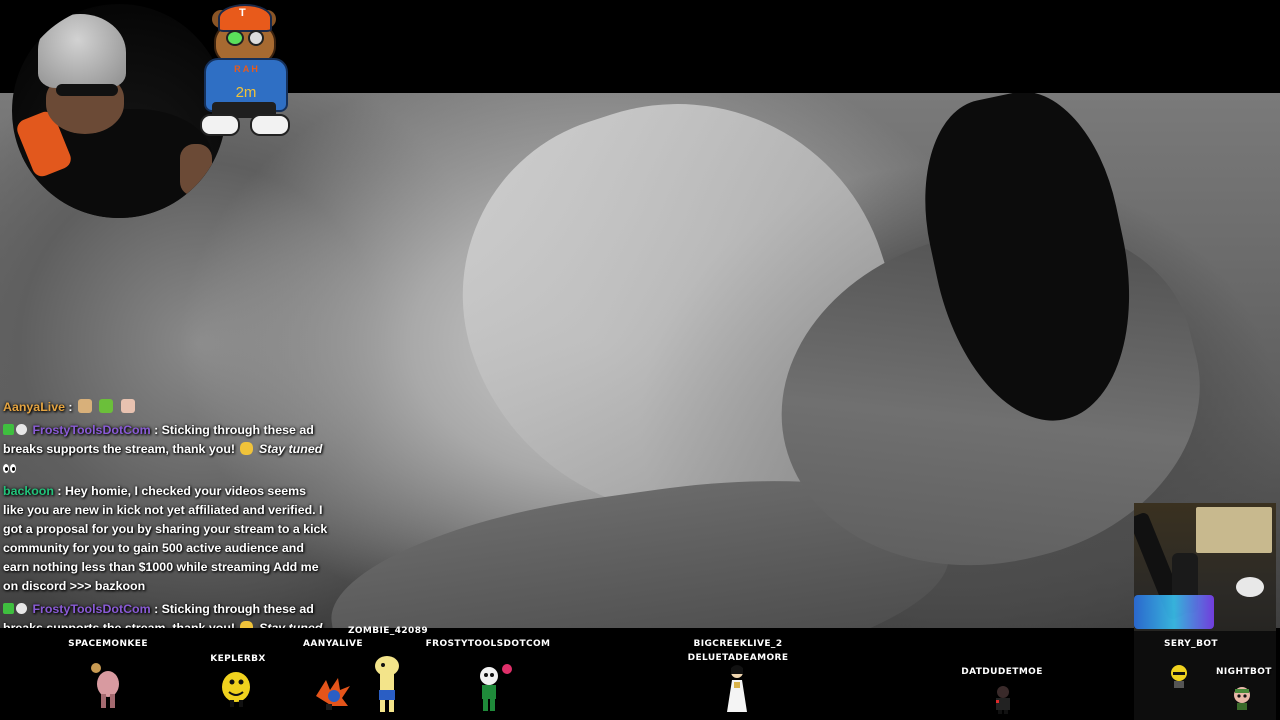  I want to click on viewer-name: KEPLERBX, so click(238, 659).